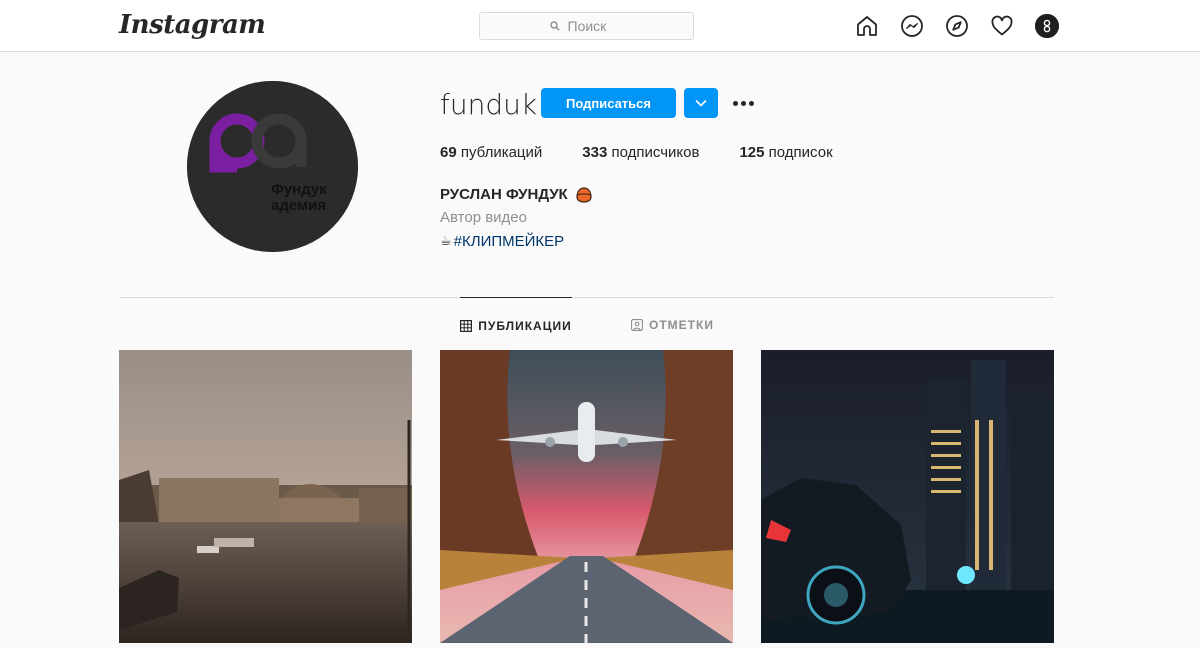 Image resolution: width=1200 pixels, height=648 pixels. I want to click on posts-count: 69 публикаций, so click(491, 152).